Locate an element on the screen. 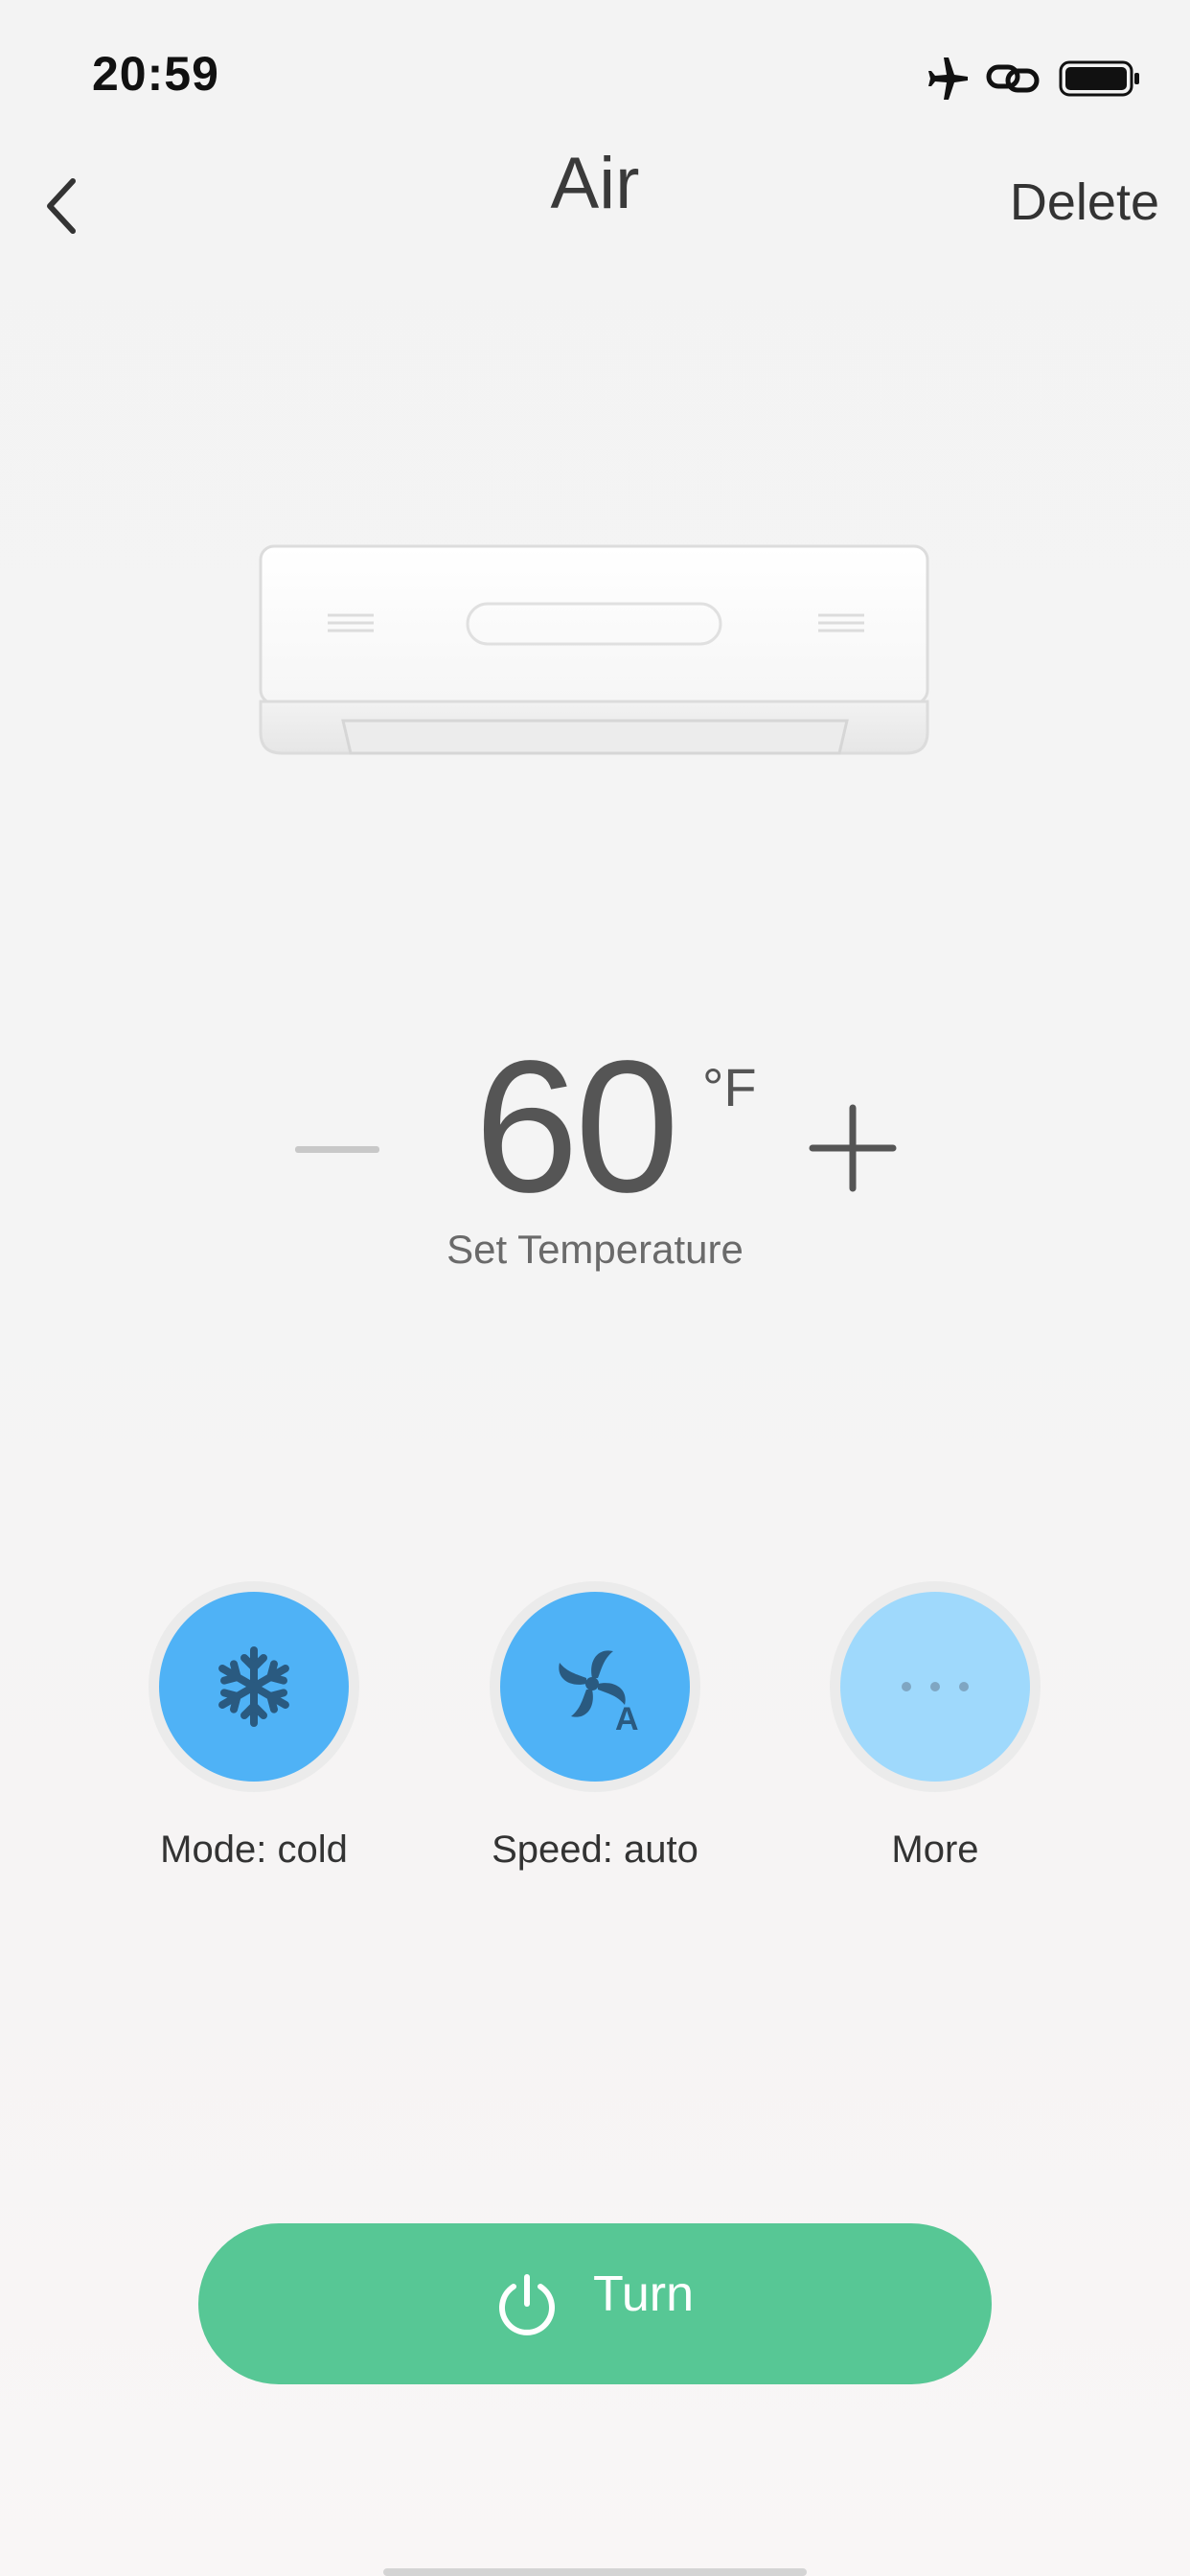 The width and height of the screenshot is (1190, 2576). temperature-unit: °F is located at coordinates (730, 1087).